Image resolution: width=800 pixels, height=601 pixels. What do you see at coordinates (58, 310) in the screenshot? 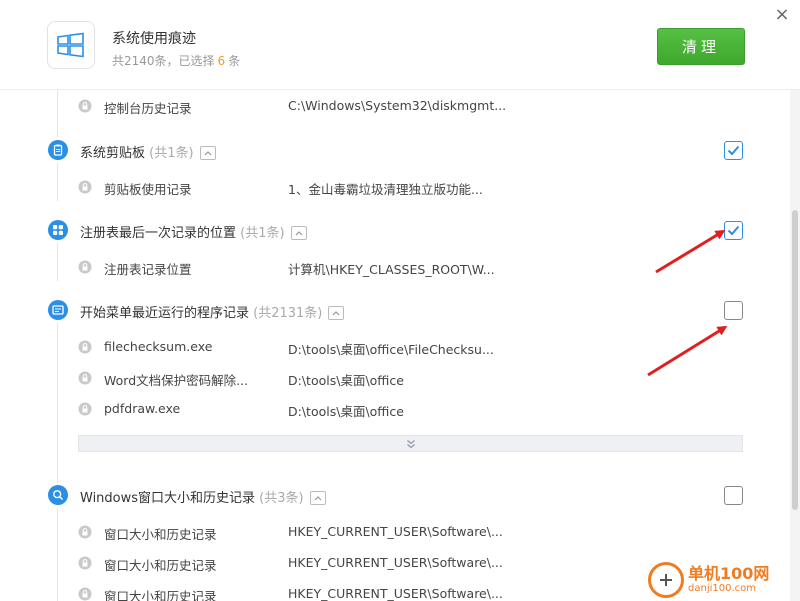
I see `start-menu-icon` at bounding box center [58, 310].